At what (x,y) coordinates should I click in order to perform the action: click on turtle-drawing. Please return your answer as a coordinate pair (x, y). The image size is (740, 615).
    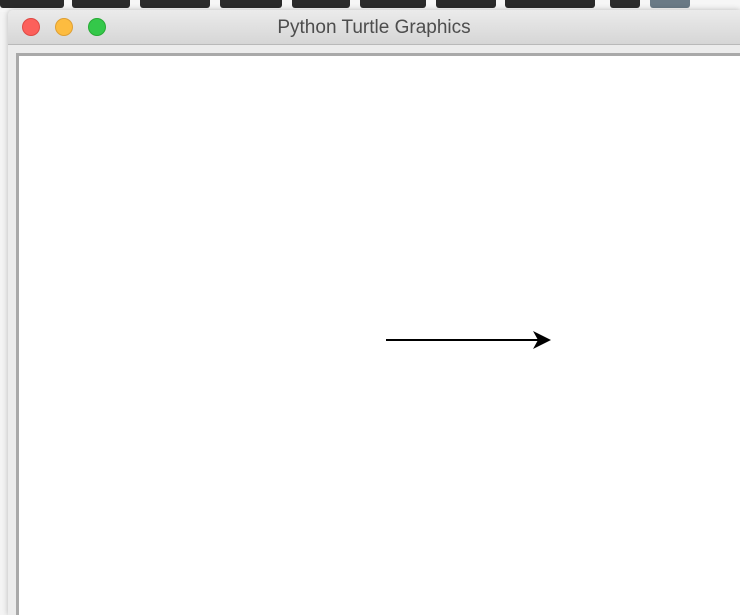
    Looking at the image, I should click on (468, 340).